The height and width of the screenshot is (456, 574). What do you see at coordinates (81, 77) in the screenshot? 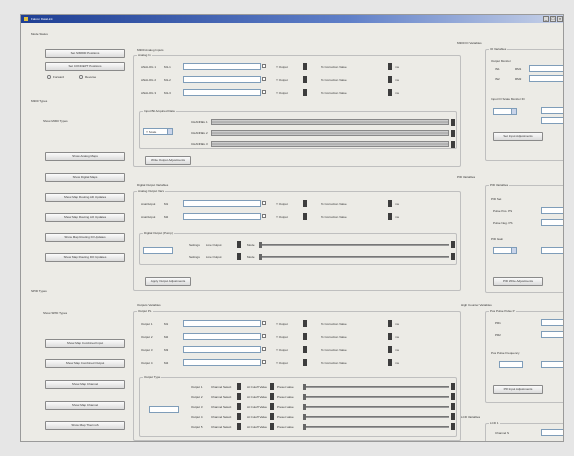
I see `reverse-radio` at bounding box center [81, 77].